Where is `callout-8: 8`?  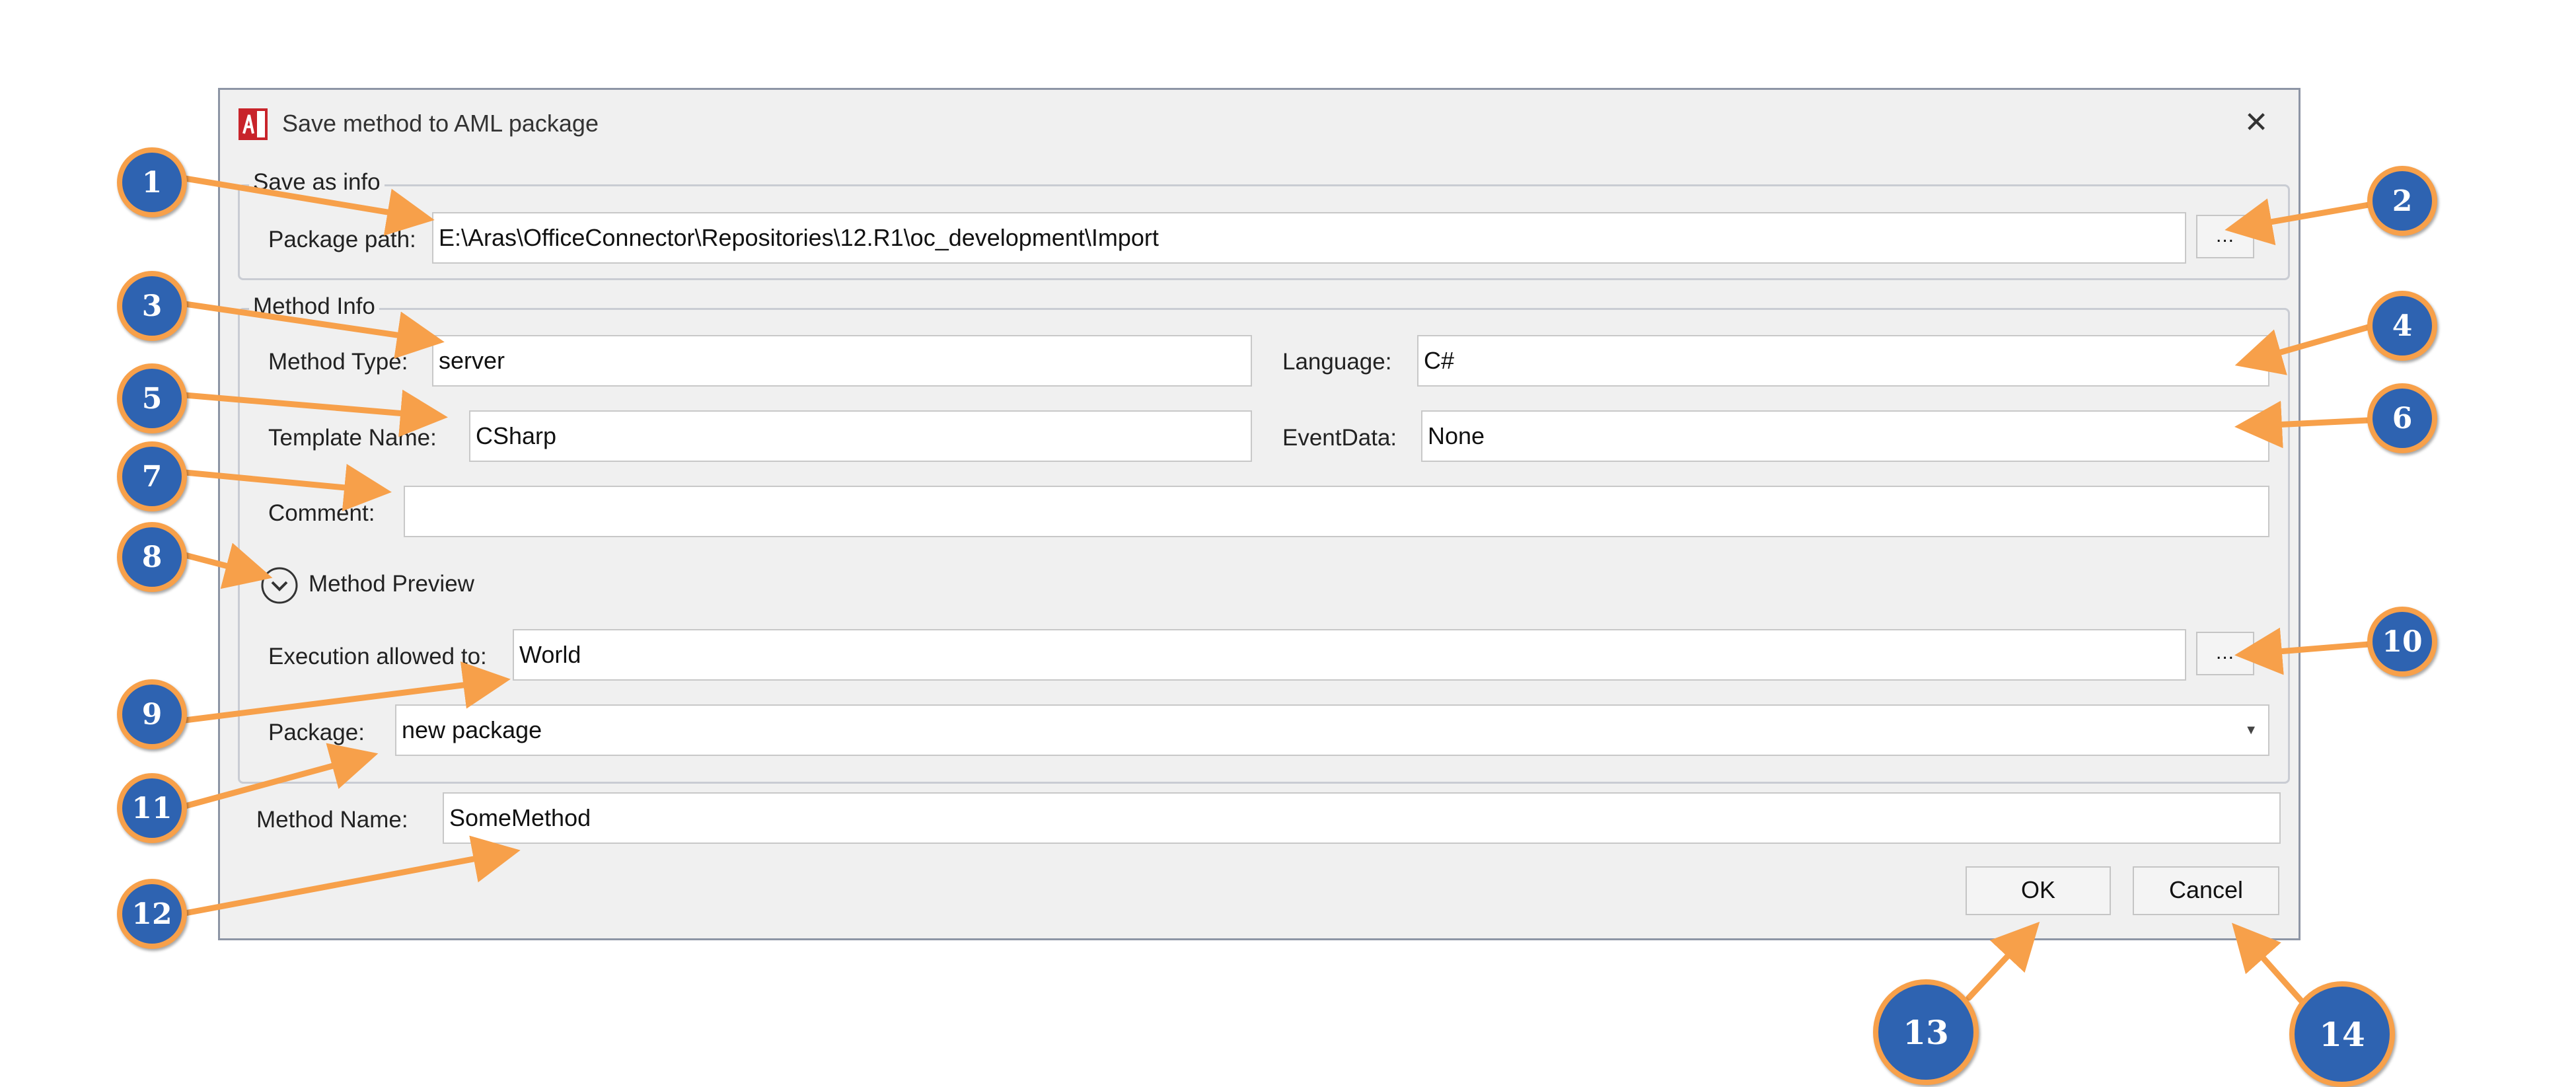 callout-8: 8 is located at coordinates (152, 557).